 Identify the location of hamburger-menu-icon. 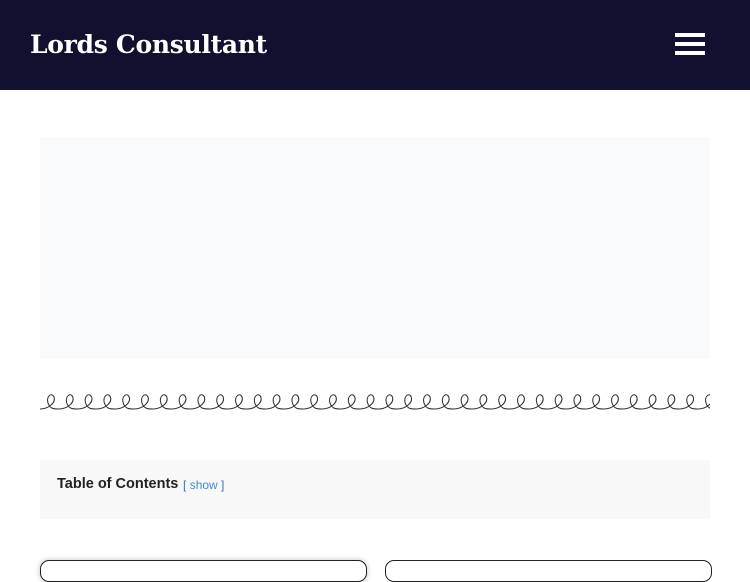
(690, 45).